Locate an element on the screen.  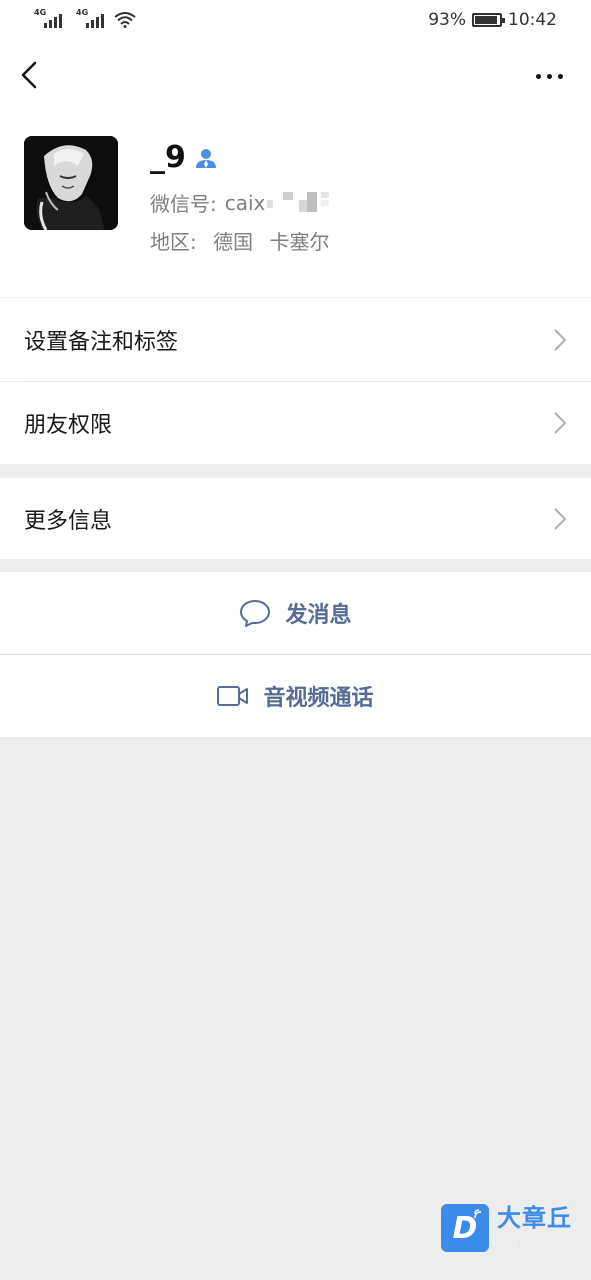
wechat-id-label: 微信号: is located at coordinates (183, 204).